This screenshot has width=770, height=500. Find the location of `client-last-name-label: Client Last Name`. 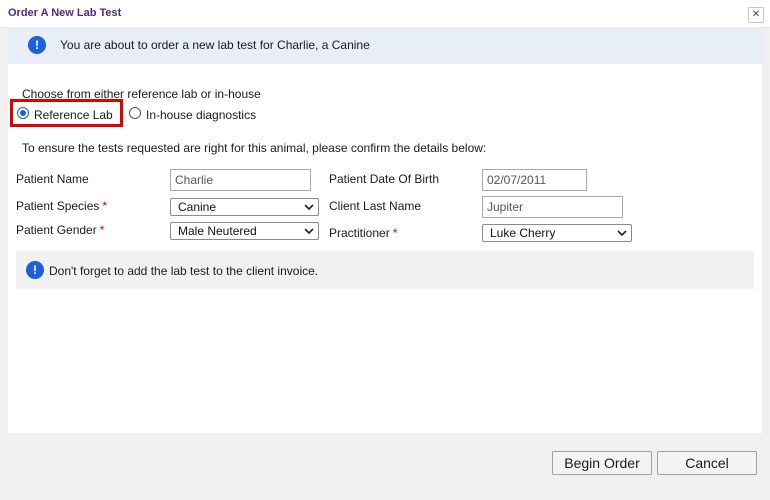

client-last-name-label: Client Last Name is located at coordinates (375, 206).